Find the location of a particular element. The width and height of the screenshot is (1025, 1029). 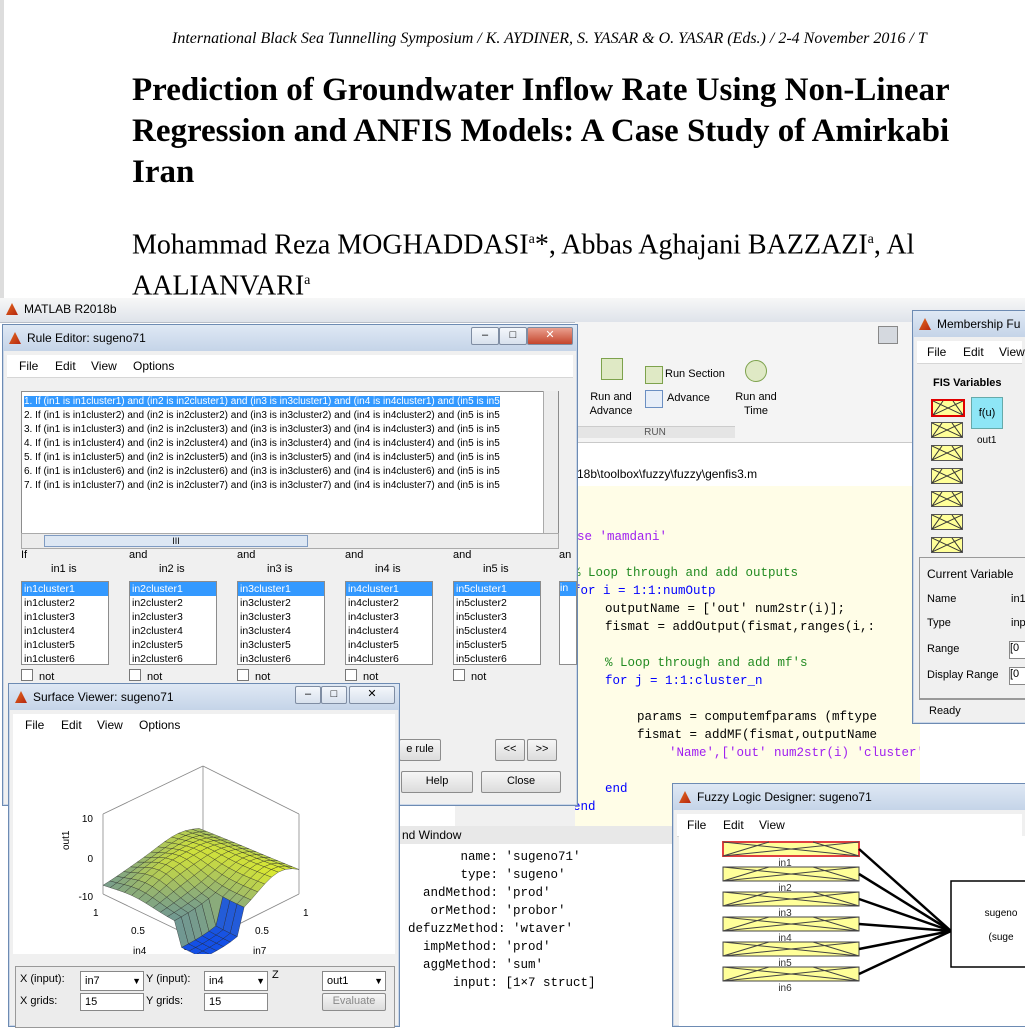

list-item: in1cluster2 is located at coordinates (65, 603).